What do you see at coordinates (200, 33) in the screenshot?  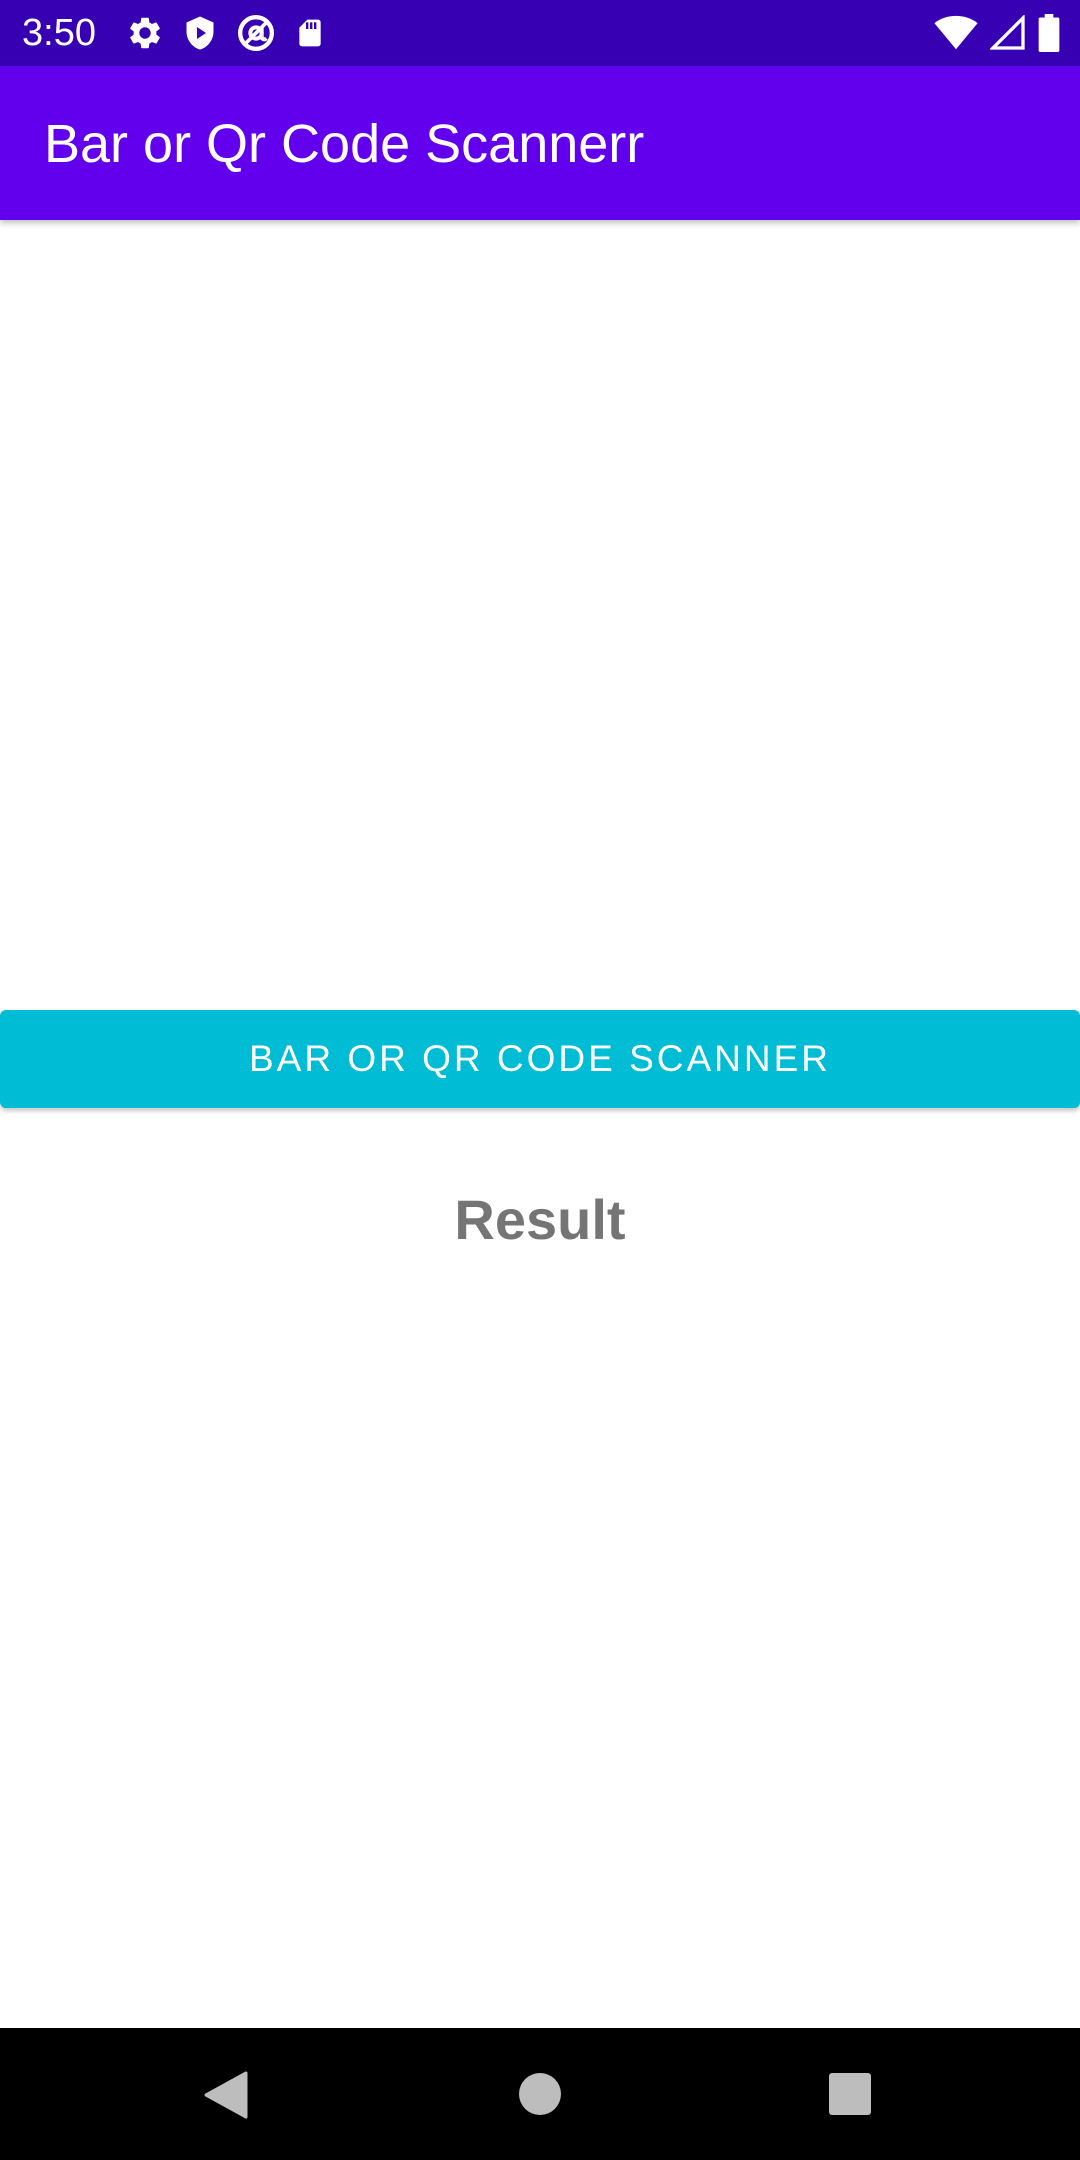 I see `shield-play-icon` at bounding box center [200, 33].